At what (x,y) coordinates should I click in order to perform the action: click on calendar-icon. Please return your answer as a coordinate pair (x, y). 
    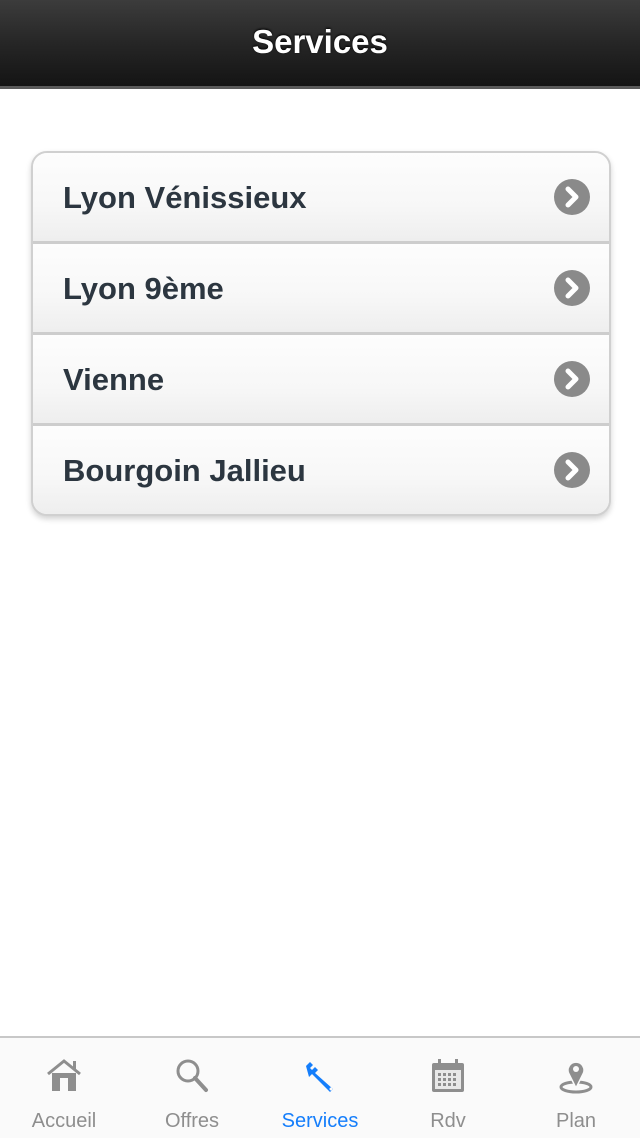
    Looking at the image, I should click on (448, 1076).